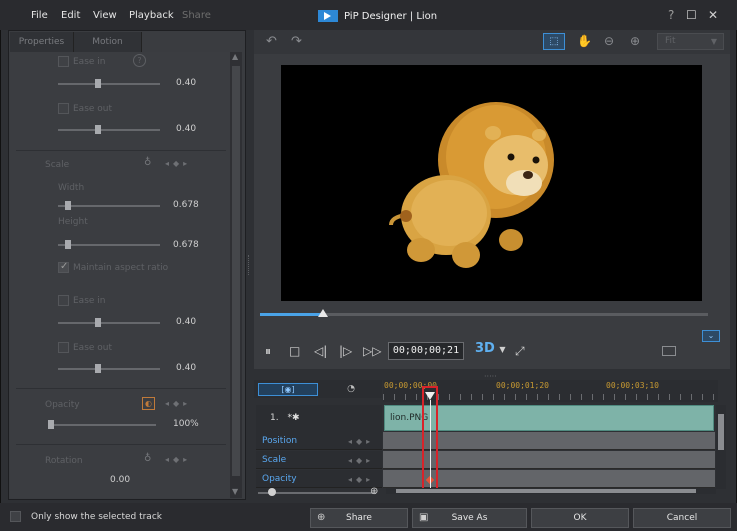 This screenshot has width=737, height=531. I want to click on playhead-marker, so click(430, 396).